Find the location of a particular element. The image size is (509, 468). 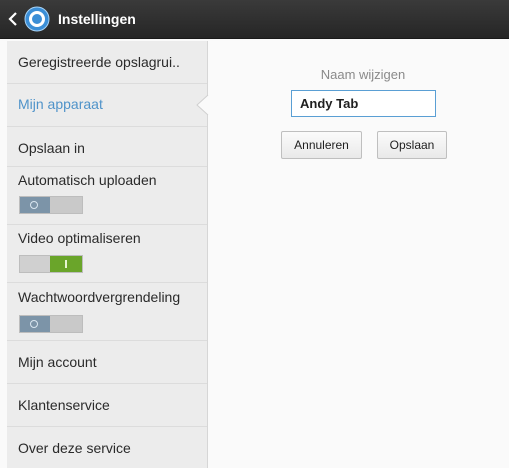

sidebar-item-about: Over deze service is located at coordinates (107, 447).